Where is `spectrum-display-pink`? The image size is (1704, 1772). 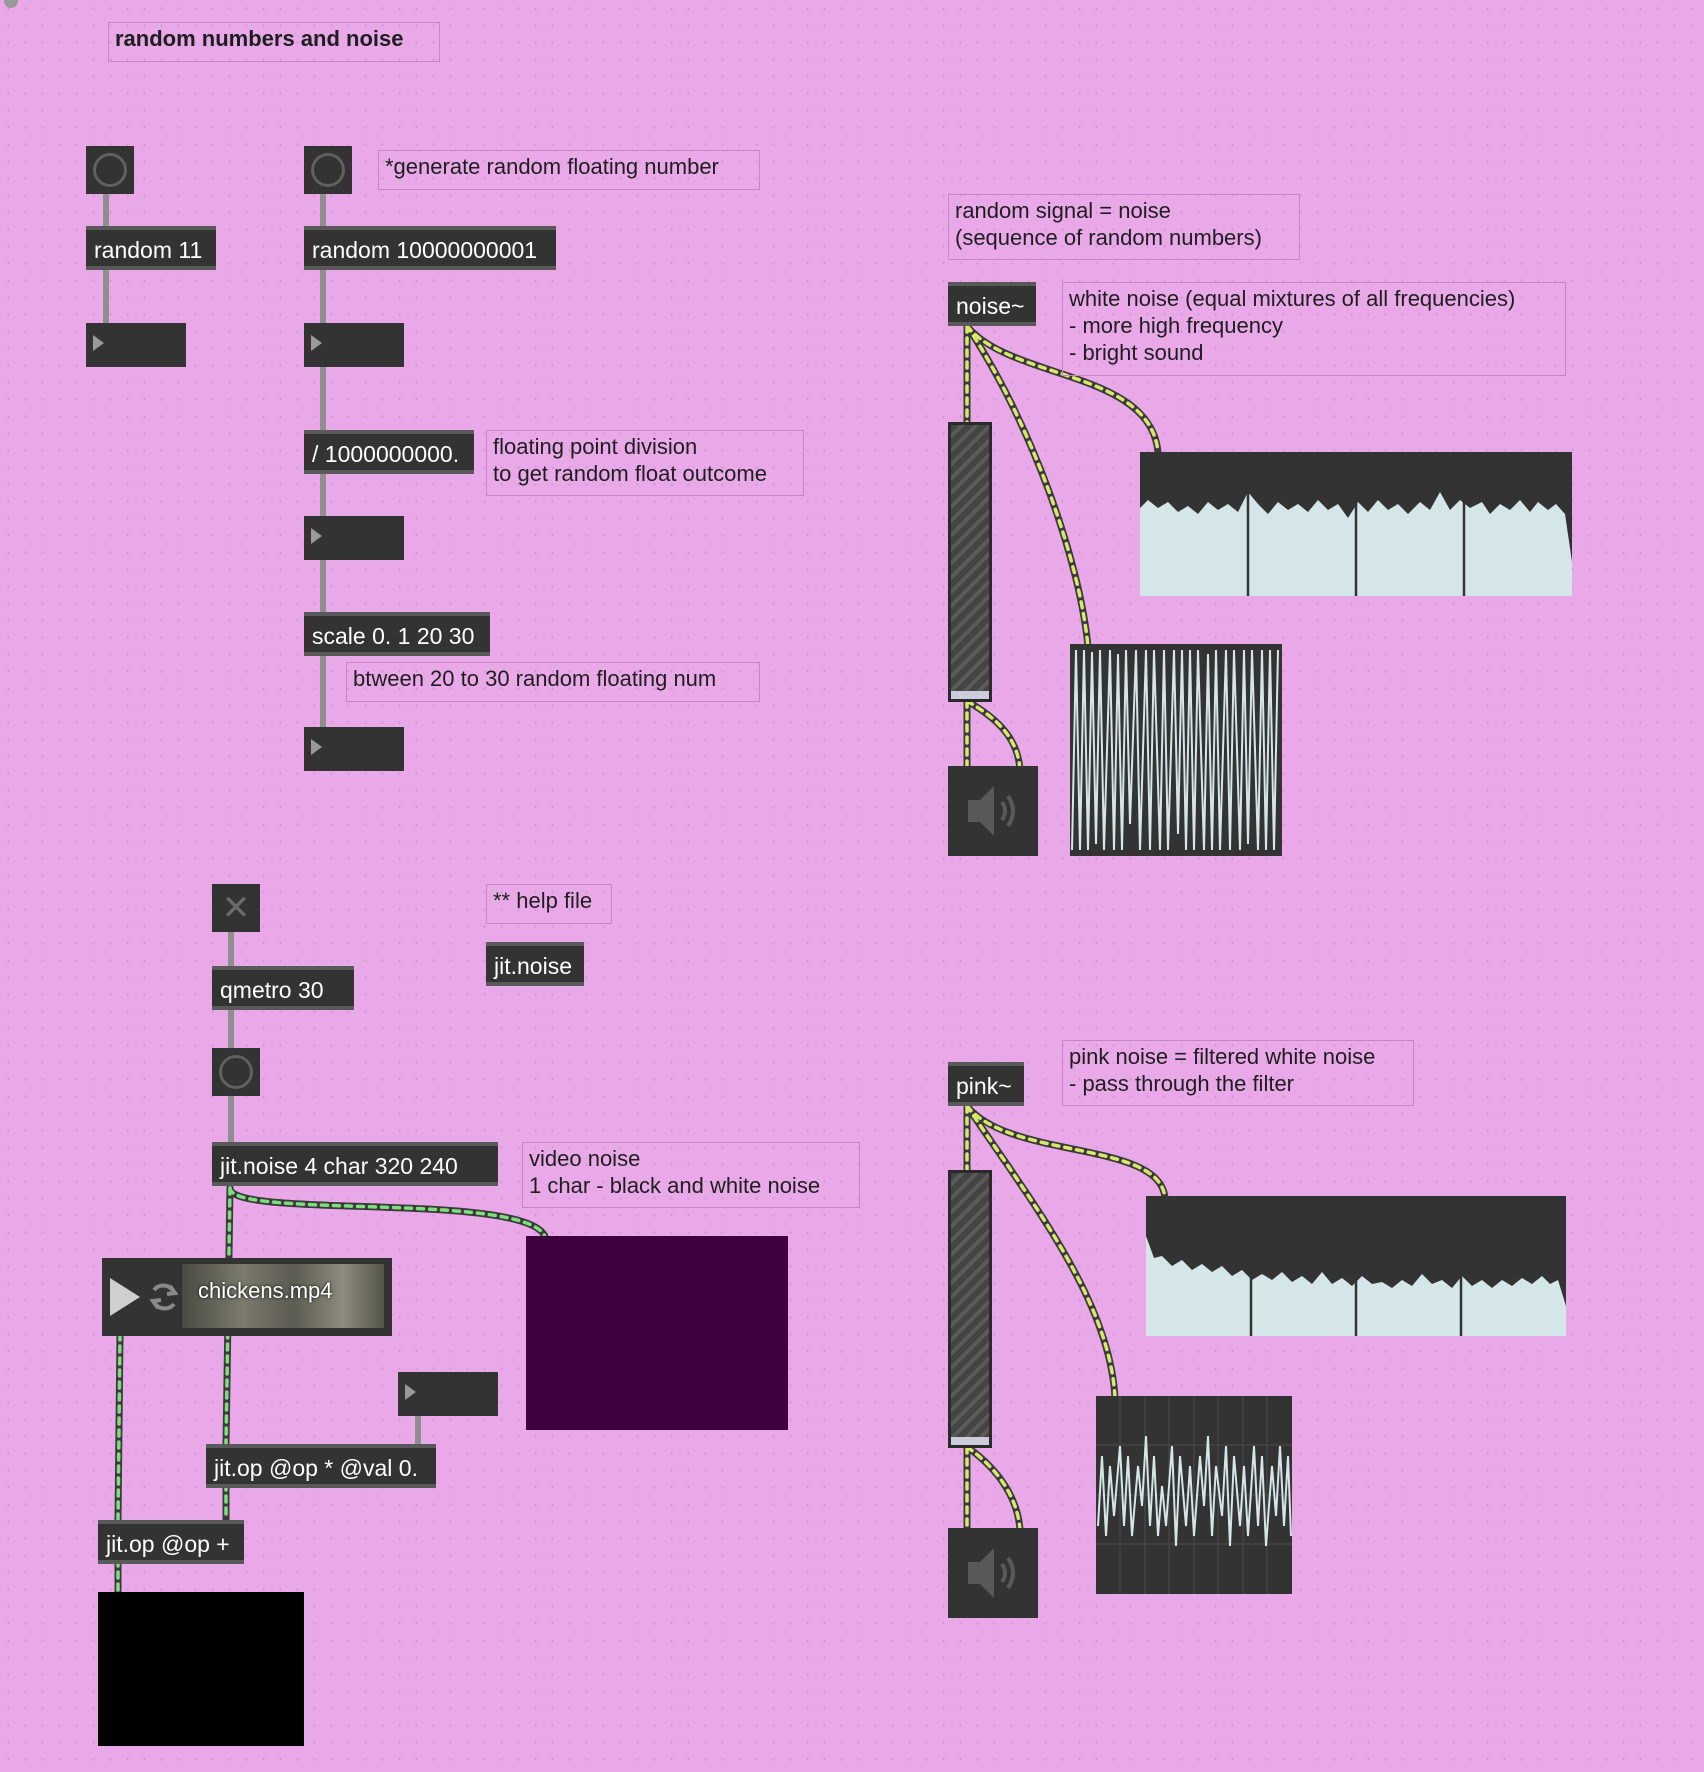
spectrum-display-pink is located at coordinates (1356, 1266).